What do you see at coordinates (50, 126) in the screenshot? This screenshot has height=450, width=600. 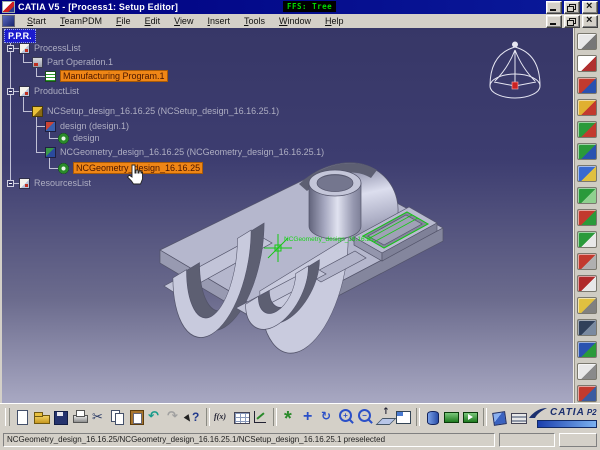 I see `design-node-icon` at bounding box center [50, 126].